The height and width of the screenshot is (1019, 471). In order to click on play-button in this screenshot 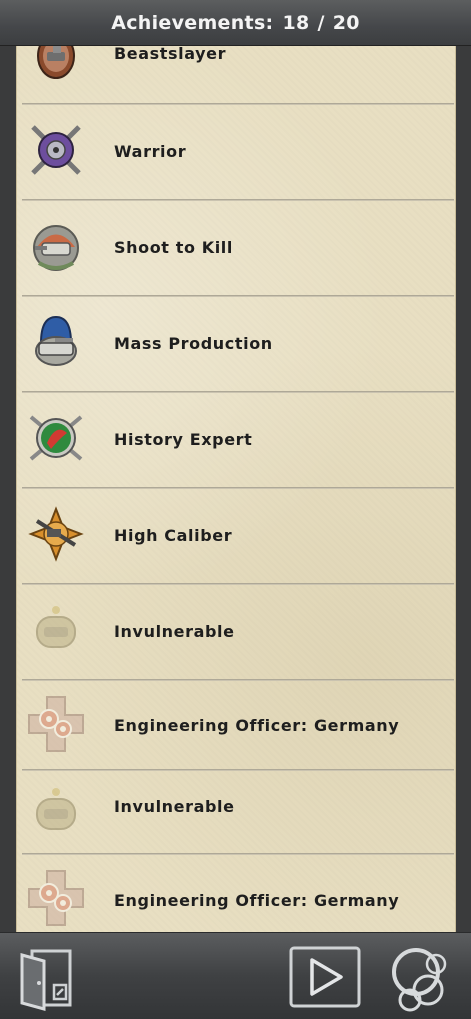, I will do `click(325, 977)`.